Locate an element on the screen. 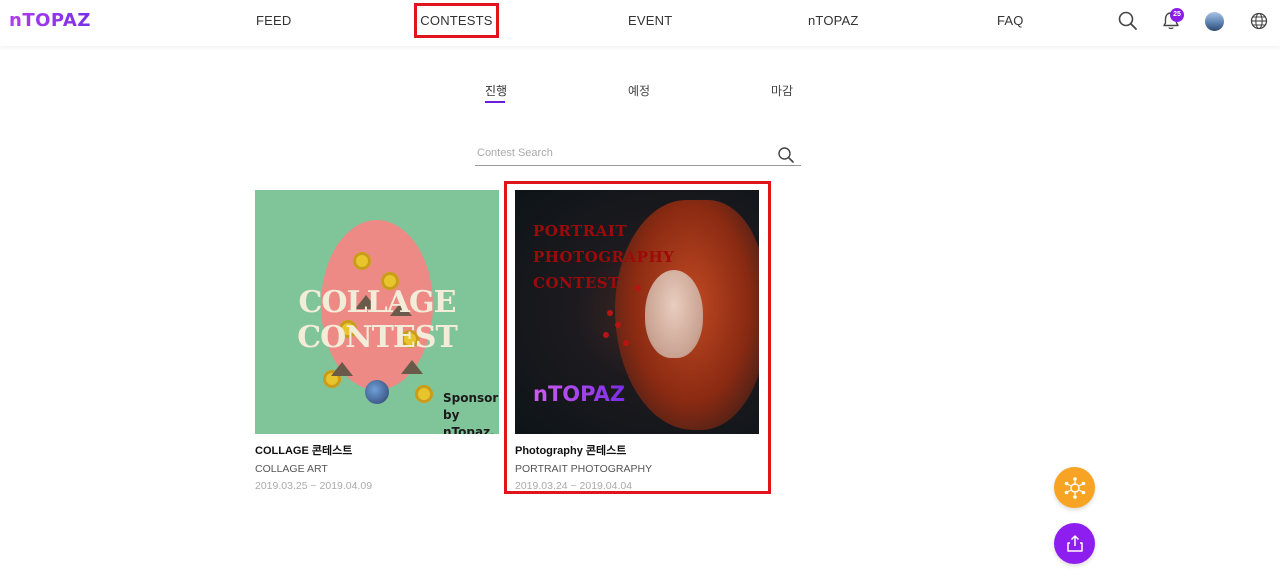 This screenshot has width=1280, height=586. contest-title: Photography 콘테스트 is located at coordinates (638, 450).